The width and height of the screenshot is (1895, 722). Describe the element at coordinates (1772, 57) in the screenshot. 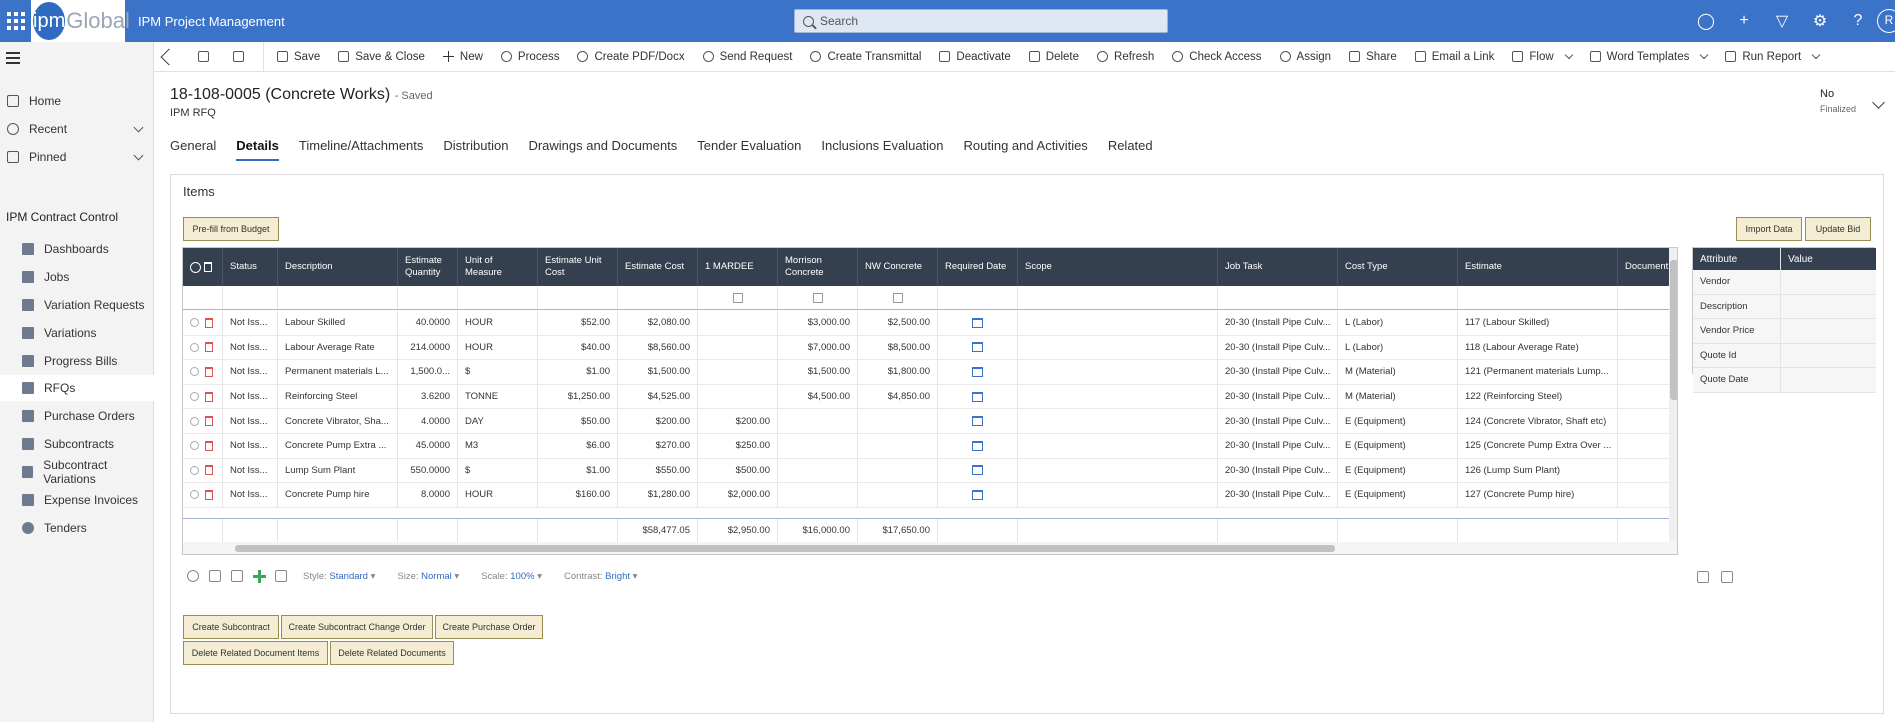

I see `run-report-button: Run Report` at that location.